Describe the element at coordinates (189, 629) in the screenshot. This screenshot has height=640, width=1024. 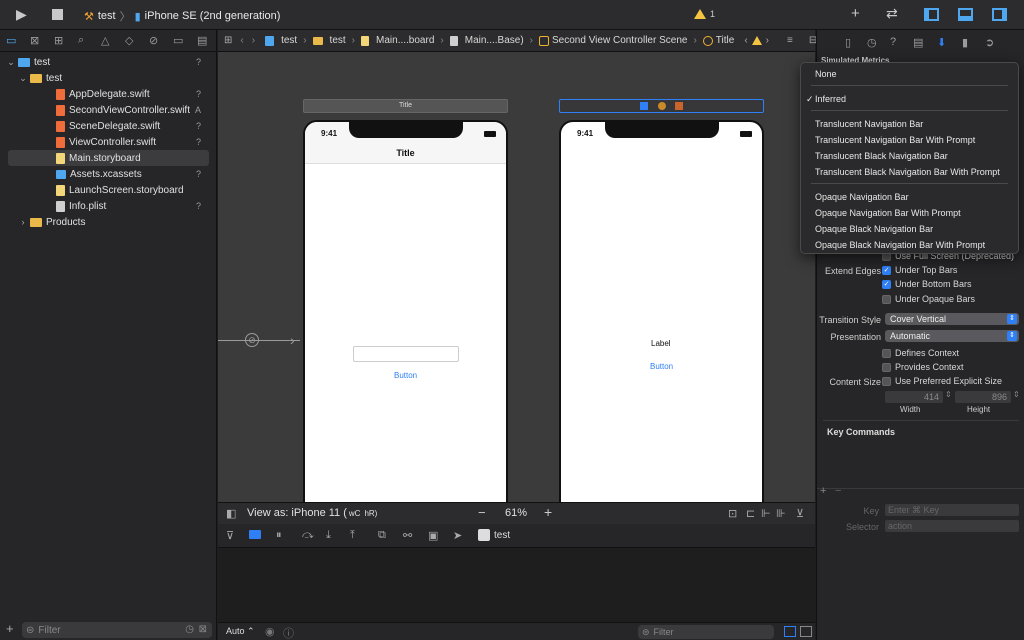
I see `recent-icon: ◷` at that location.